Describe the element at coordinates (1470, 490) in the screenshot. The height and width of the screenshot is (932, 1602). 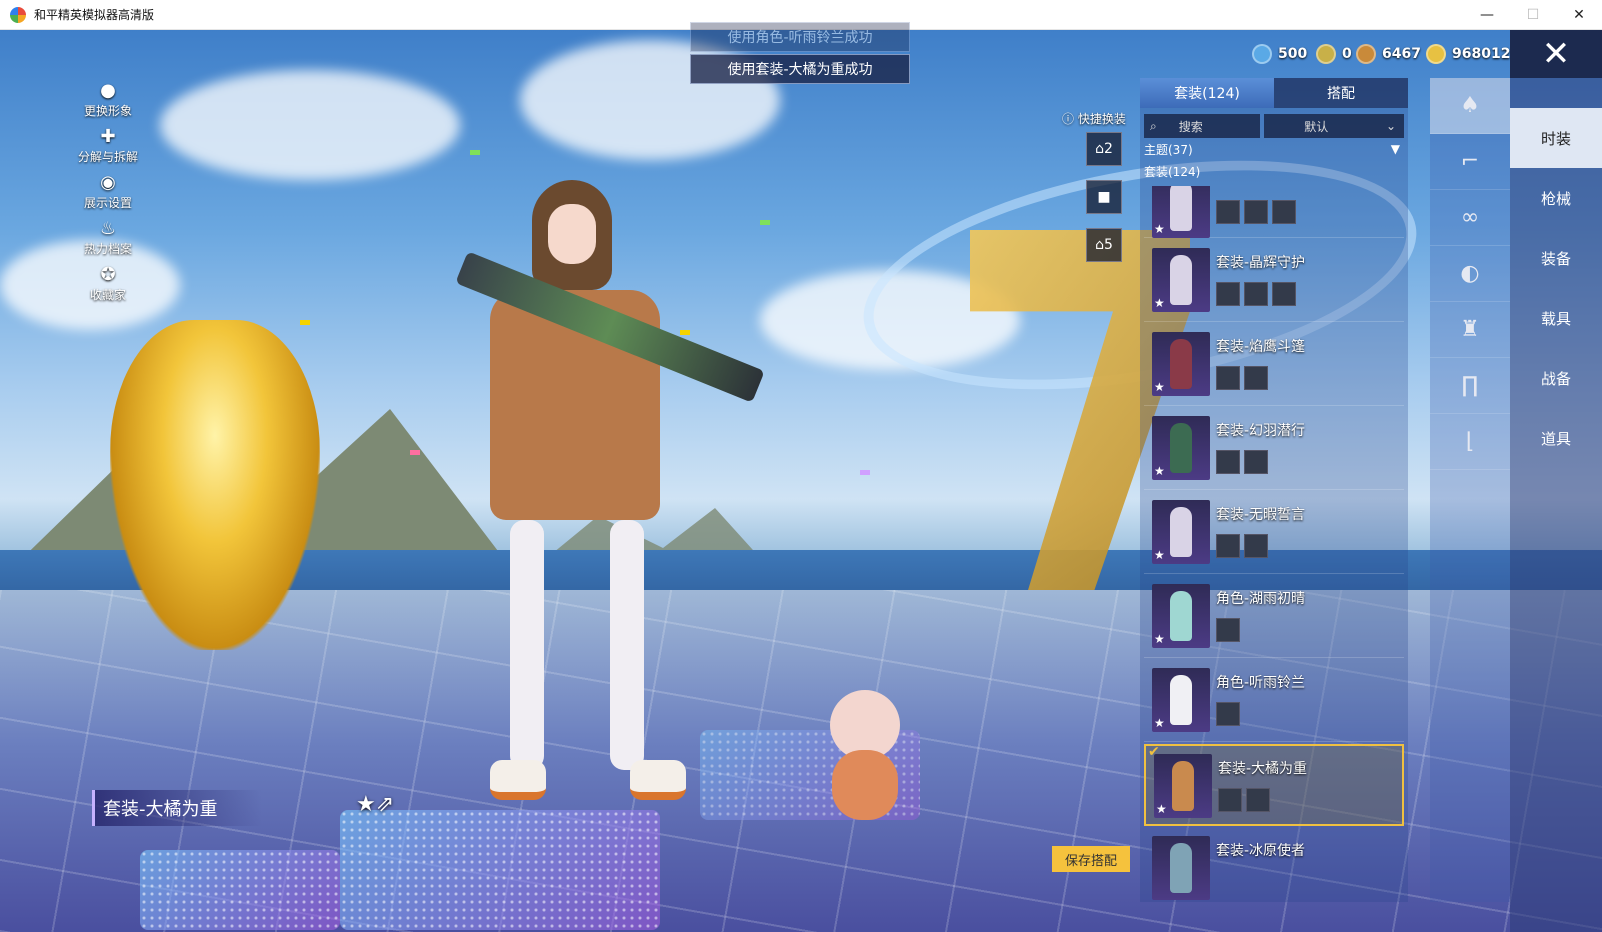
I see `sub-category-column: ♠ ⌐ ∞ ◐ ♜ ∏ ⌊` at that location.